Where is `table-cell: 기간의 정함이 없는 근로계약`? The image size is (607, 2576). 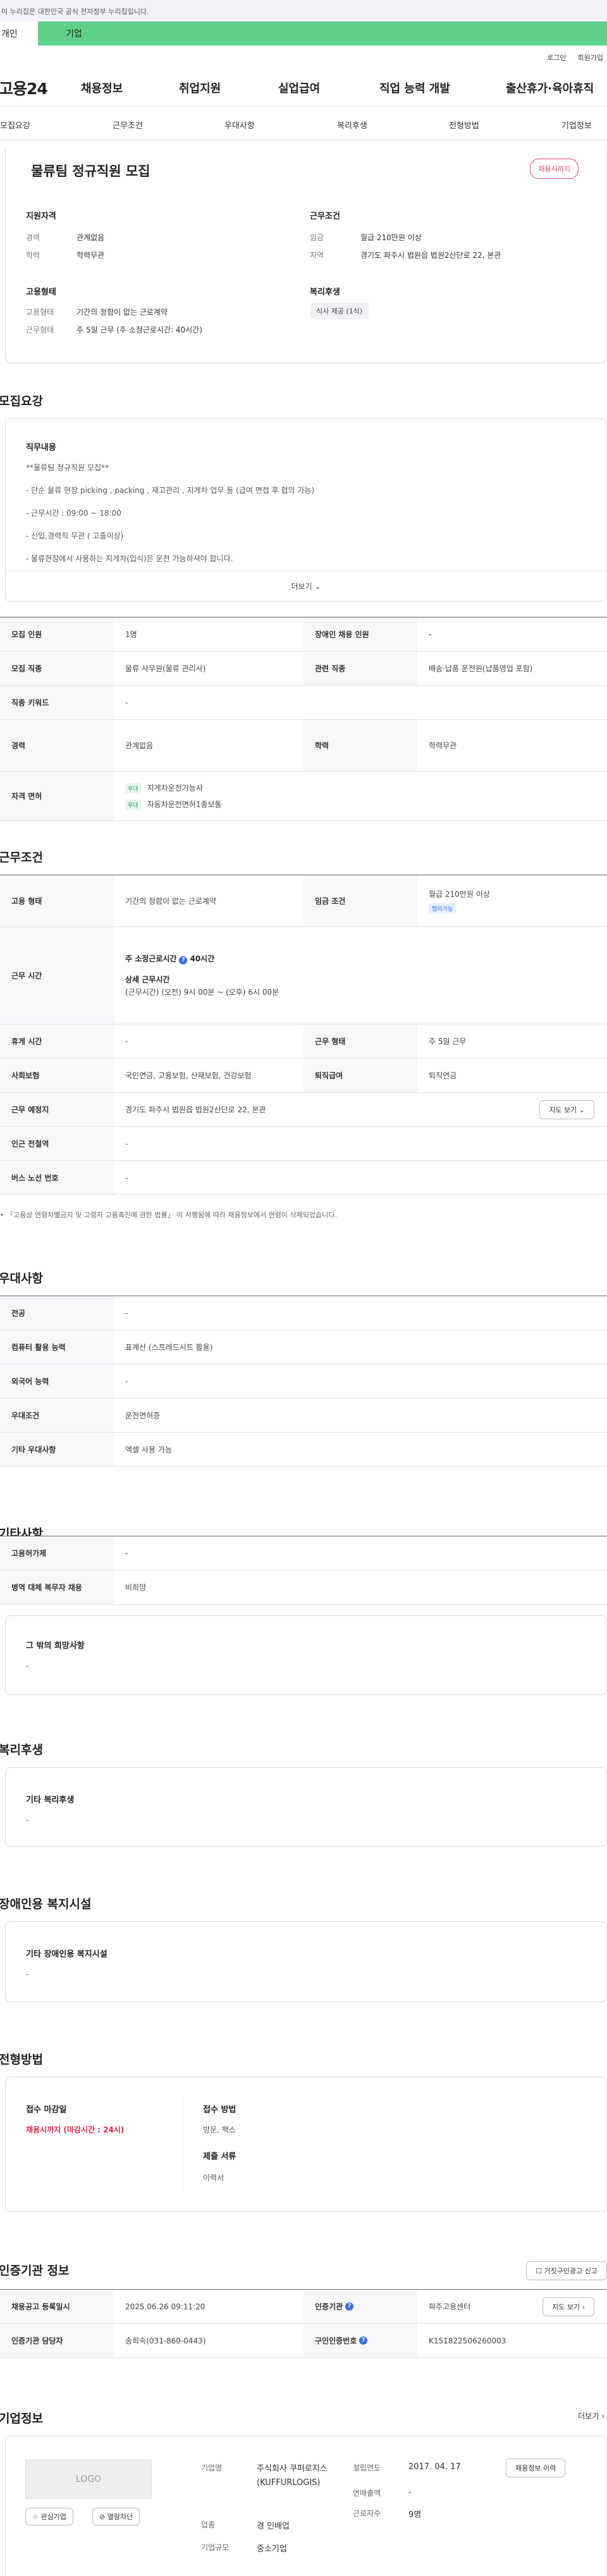
table-cell: 기간의 정함이 없는 근로계약 is located at coordinates (170, 901).